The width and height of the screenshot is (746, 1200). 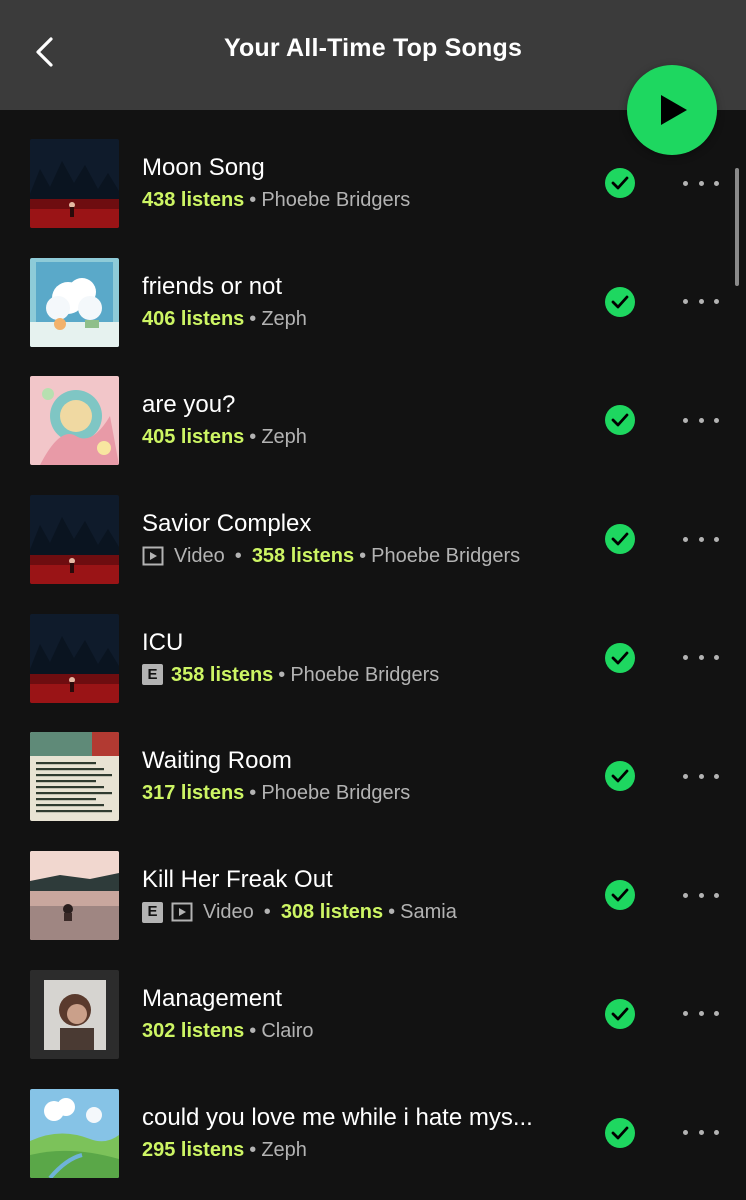 What do you see at coordinates (373, 1010) in the screenshot?
I see `song-row: Management 302 listens • Clairo` at bounding box center [373, 1010].